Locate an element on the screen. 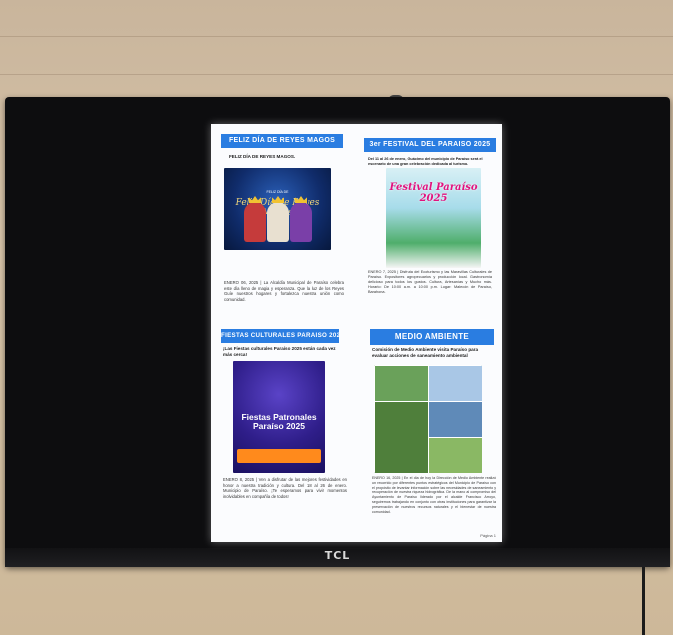 The image size is (673, 635). poster-fiestas-title: Fiestas Patronales Paraíso 2025 is located at coordinates (279, 421).